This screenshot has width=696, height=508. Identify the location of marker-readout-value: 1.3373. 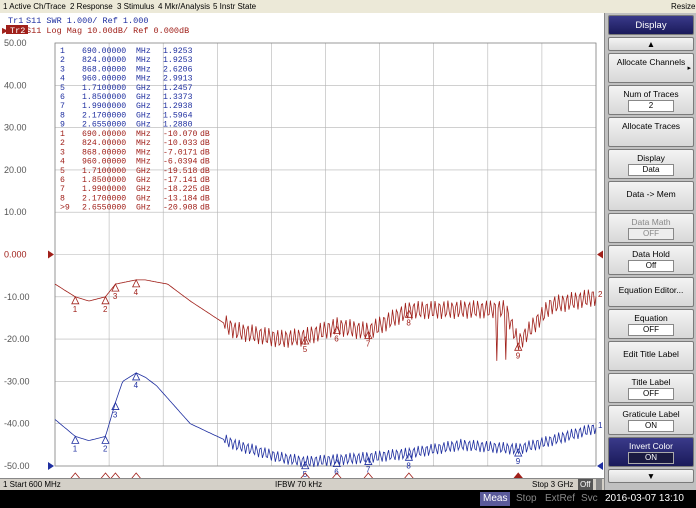
(178, 97).